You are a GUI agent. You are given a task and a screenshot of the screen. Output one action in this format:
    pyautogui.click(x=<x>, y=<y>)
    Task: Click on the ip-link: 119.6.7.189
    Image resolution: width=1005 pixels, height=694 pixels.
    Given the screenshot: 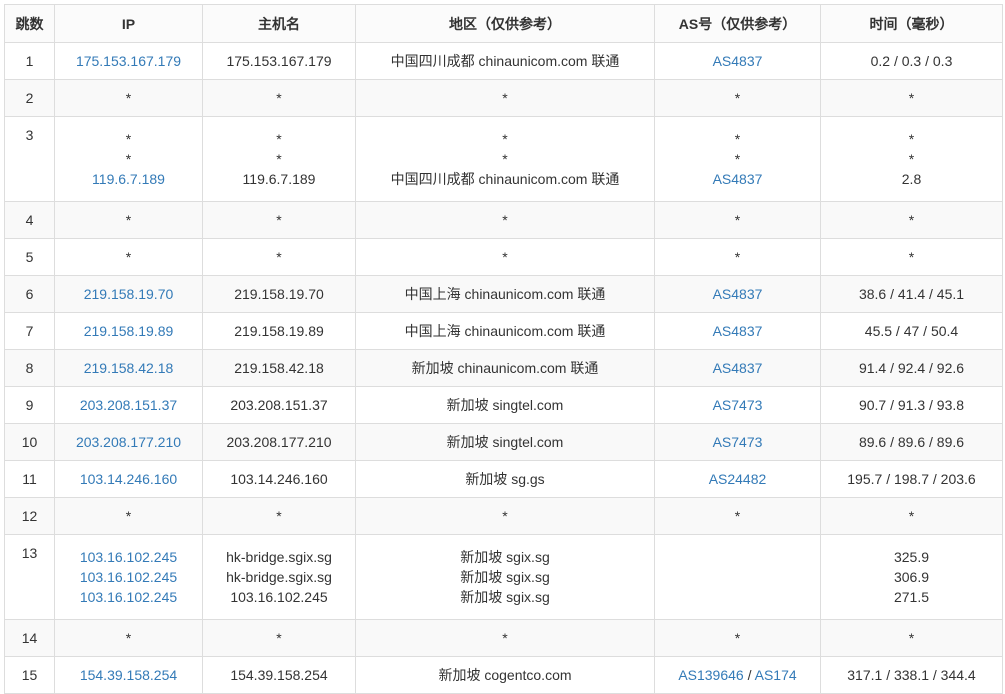 What is the action you would take?
    pyautogui.click(x=128, y=179)
    